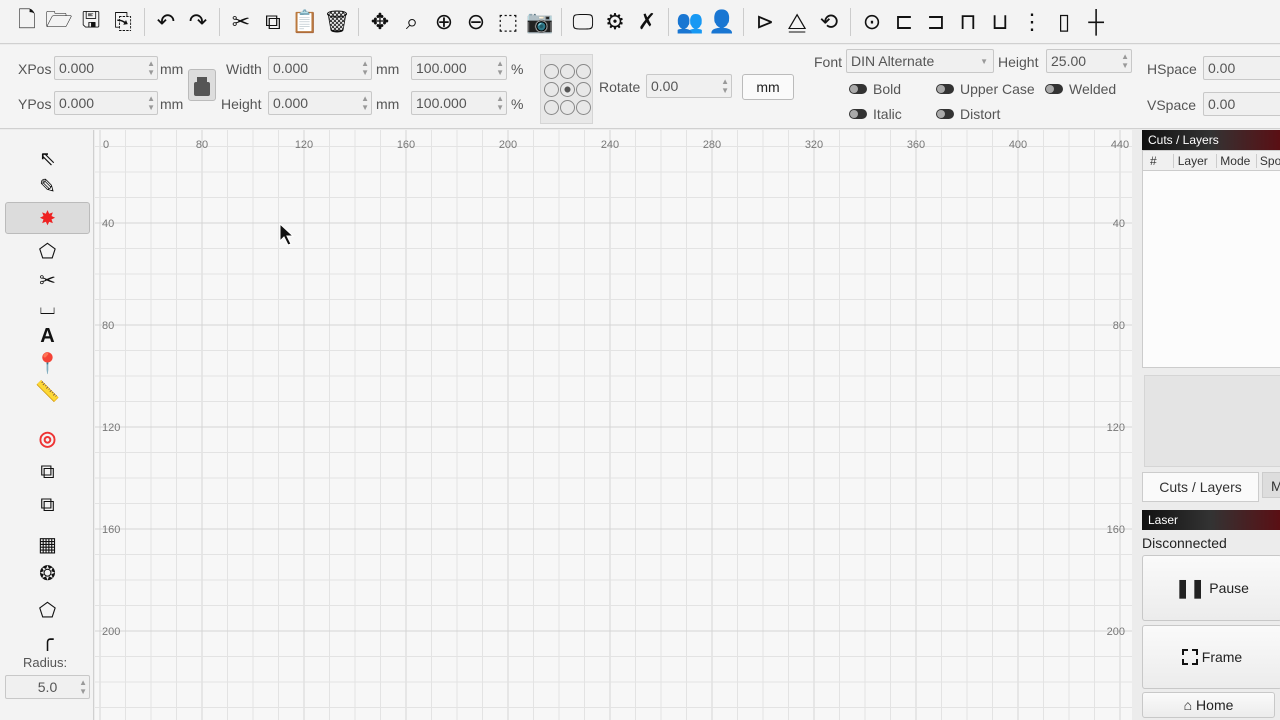  I want to click on polygon-tool: ⬠, so click(47, 251).